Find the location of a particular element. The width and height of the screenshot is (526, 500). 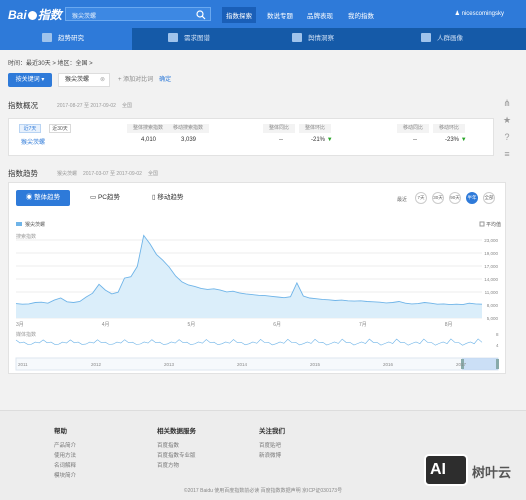

y-tick-label: 5,000 is located at coordinates (493, 318).